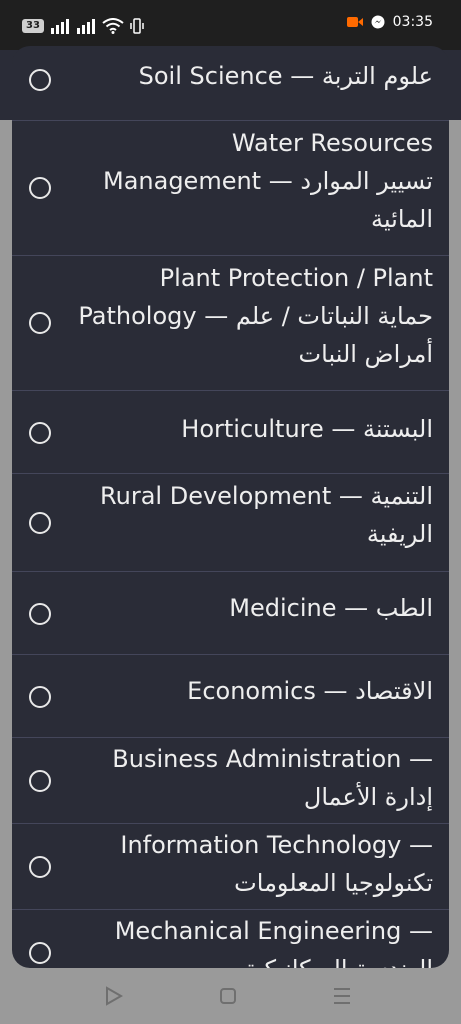  Describe the element at coordinates (389, 22) in the screenshot. I see `status-right: 03:35` at that location.